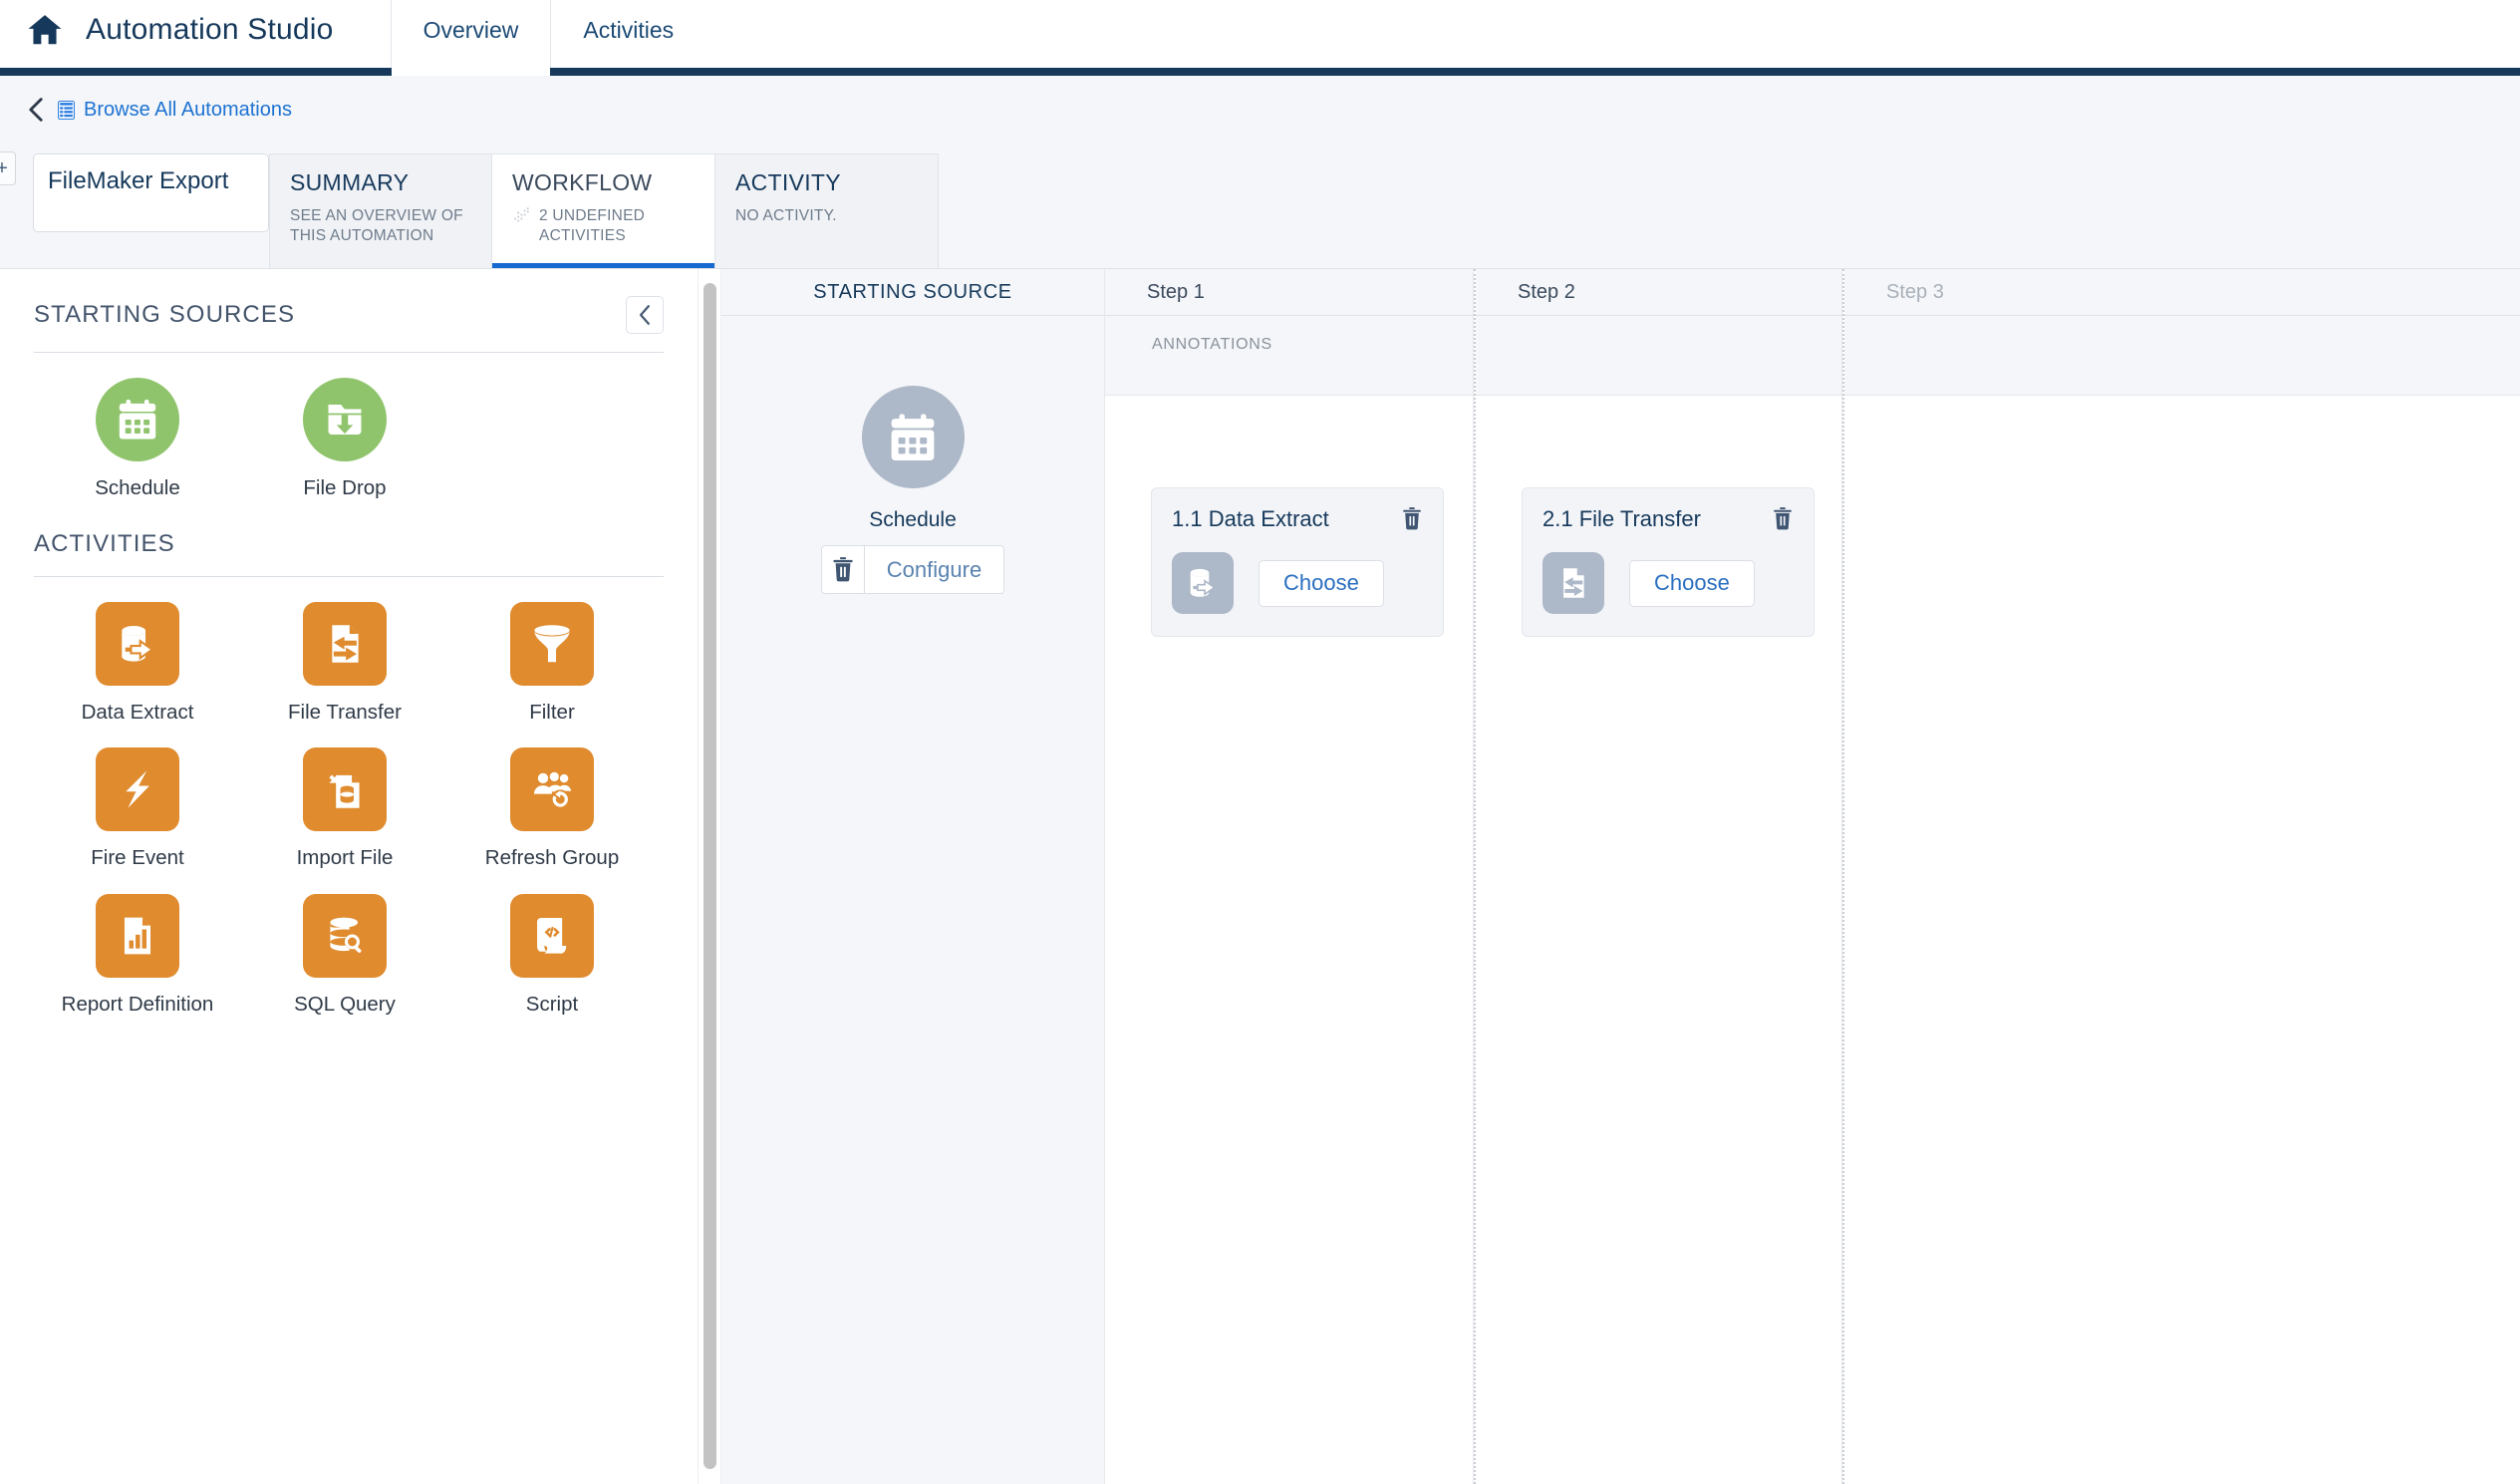  I want to click on palette-item-refresh-group-label: Refresh Group, so click(552, 858).